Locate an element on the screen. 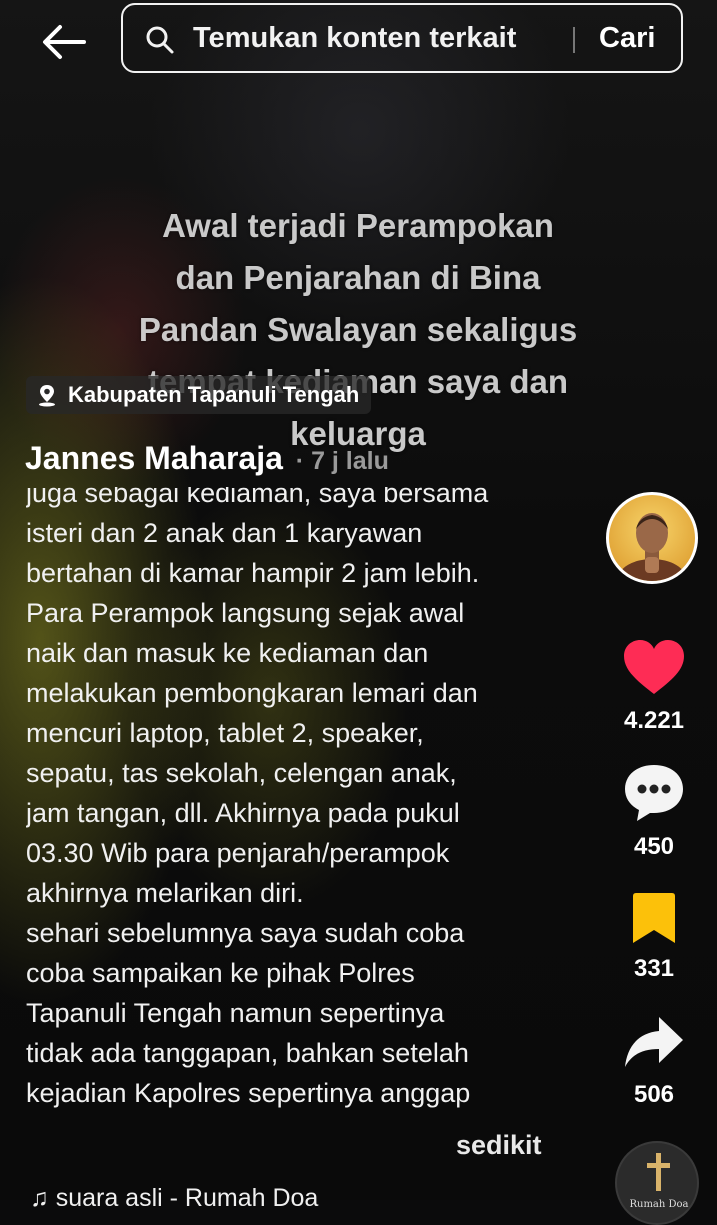 Image resolution: width=717 pixels, height=1225 pixels. description-line: sepatu, tas sekolah, celengan anak, is located at coordinates (241, 773).